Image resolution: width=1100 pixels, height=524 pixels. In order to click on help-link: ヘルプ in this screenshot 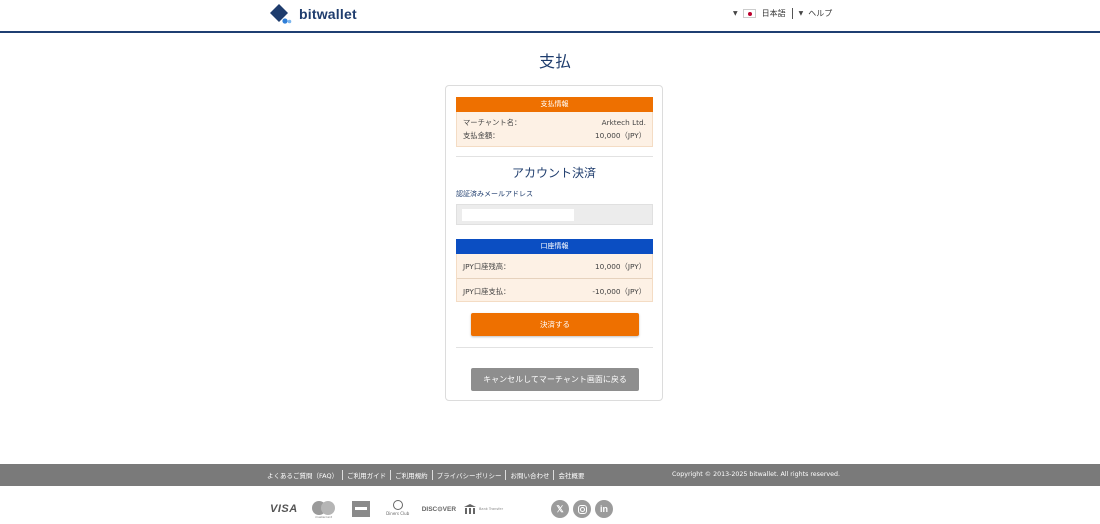, I will do `click(820, 13)`.